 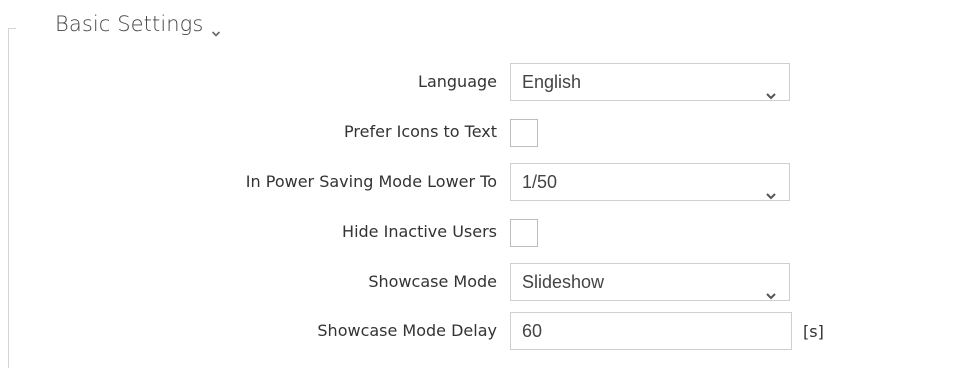 I want to click on row-power-saving: In Power Saving Mode Lower To 1/50, so click(x=485, y=182).